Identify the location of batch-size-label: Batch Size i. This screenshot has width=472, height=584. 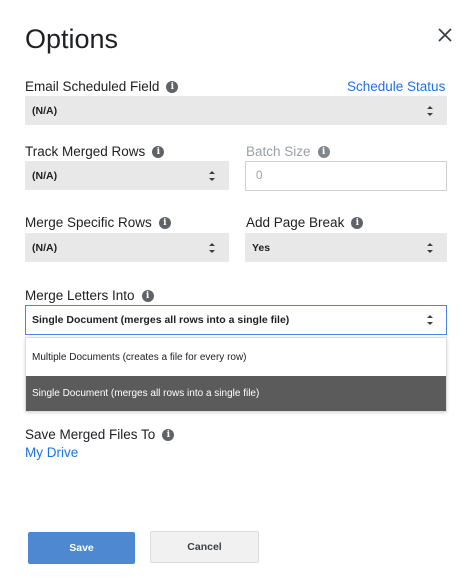
(288, 151).